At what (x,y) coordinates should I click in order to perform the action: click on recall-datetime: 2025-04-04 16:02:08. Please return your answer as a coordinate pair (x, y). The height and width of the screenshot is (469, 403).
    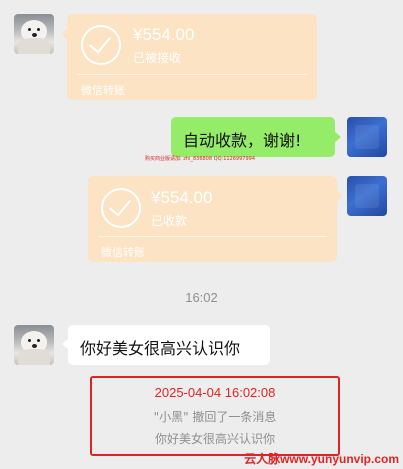
    Looking at the image, I should click on (215, 392).